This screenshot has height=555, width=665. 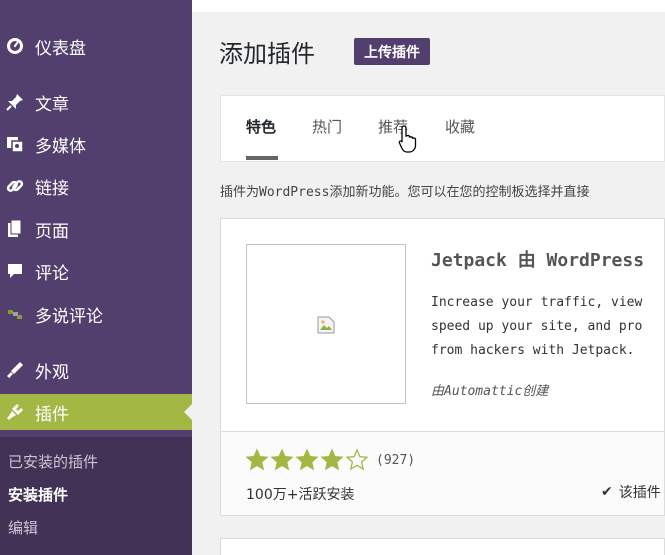 What do you see at coordinates (300, 495) in the screenshot?
I see `active-installs: 100万+活跃安装` at bounding box center [300, 495].